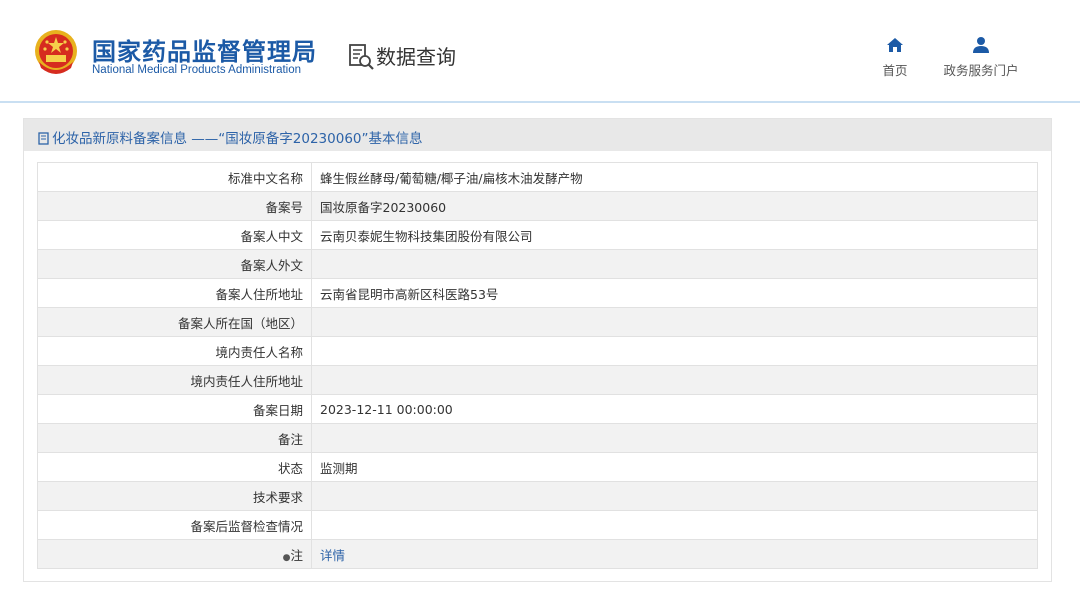 The width and height of the screenshot is (1080, 593). Describe the element at coordinates (174, 380) in the screenshot. I see `row-label: 境内责任人住所地址` at that location.